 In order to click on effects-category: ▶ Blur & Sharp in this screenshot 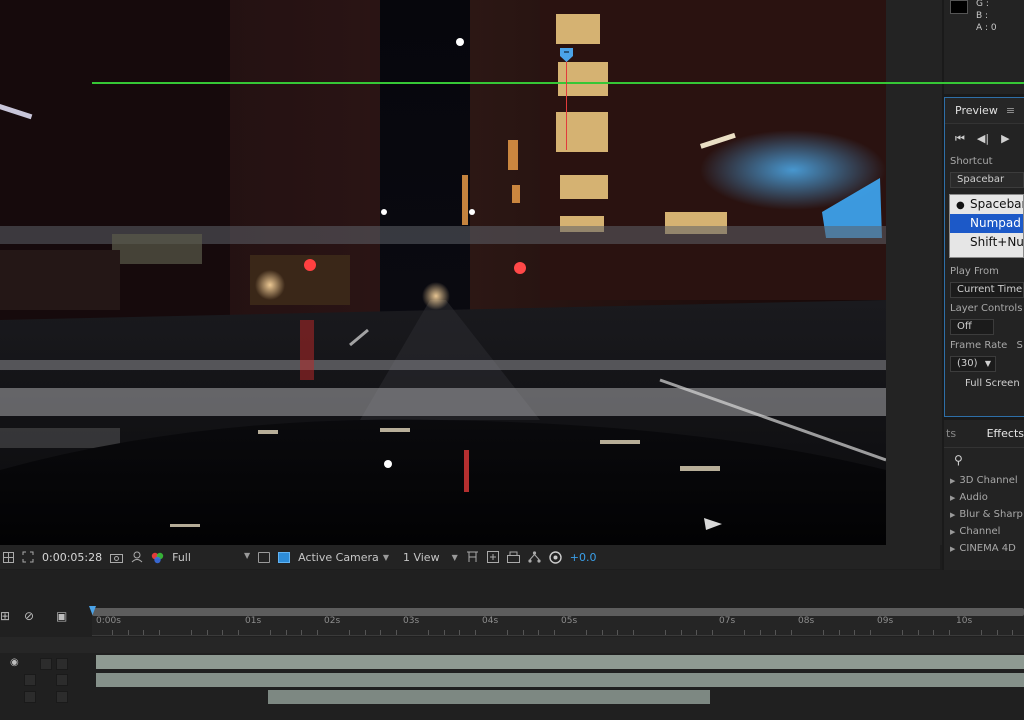, I will do `click(984, 514)`.